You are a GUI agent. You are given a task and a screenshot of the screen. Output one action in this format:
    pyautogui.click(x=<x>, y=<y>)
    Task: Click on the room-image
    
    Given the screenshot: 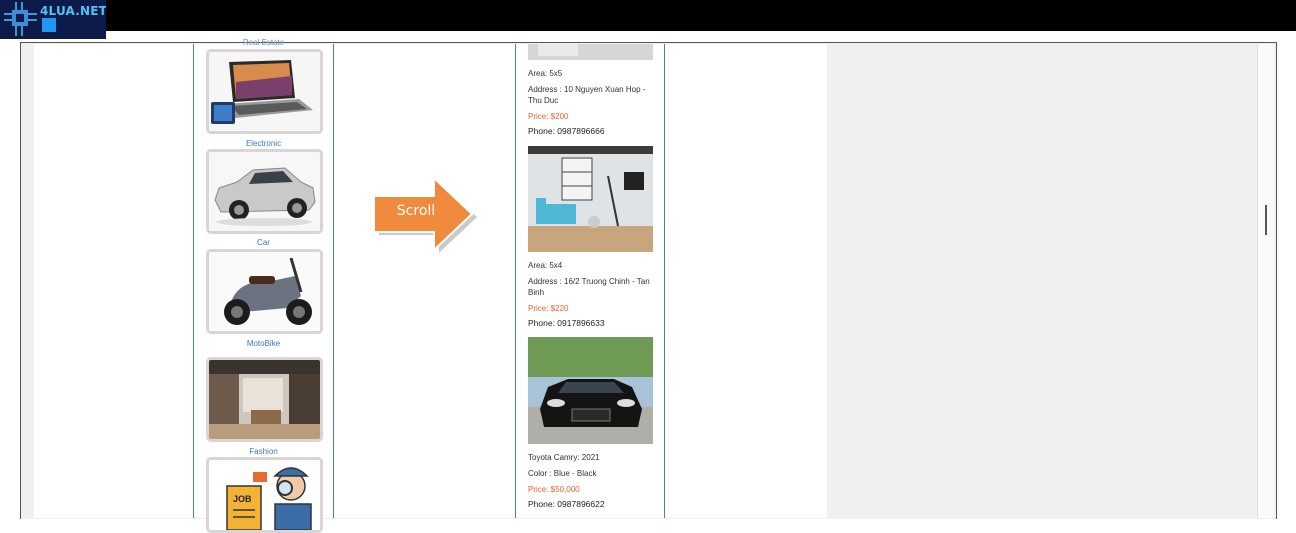 What is the action you would take?
    pyautogui.click(x=590, y=52)
    